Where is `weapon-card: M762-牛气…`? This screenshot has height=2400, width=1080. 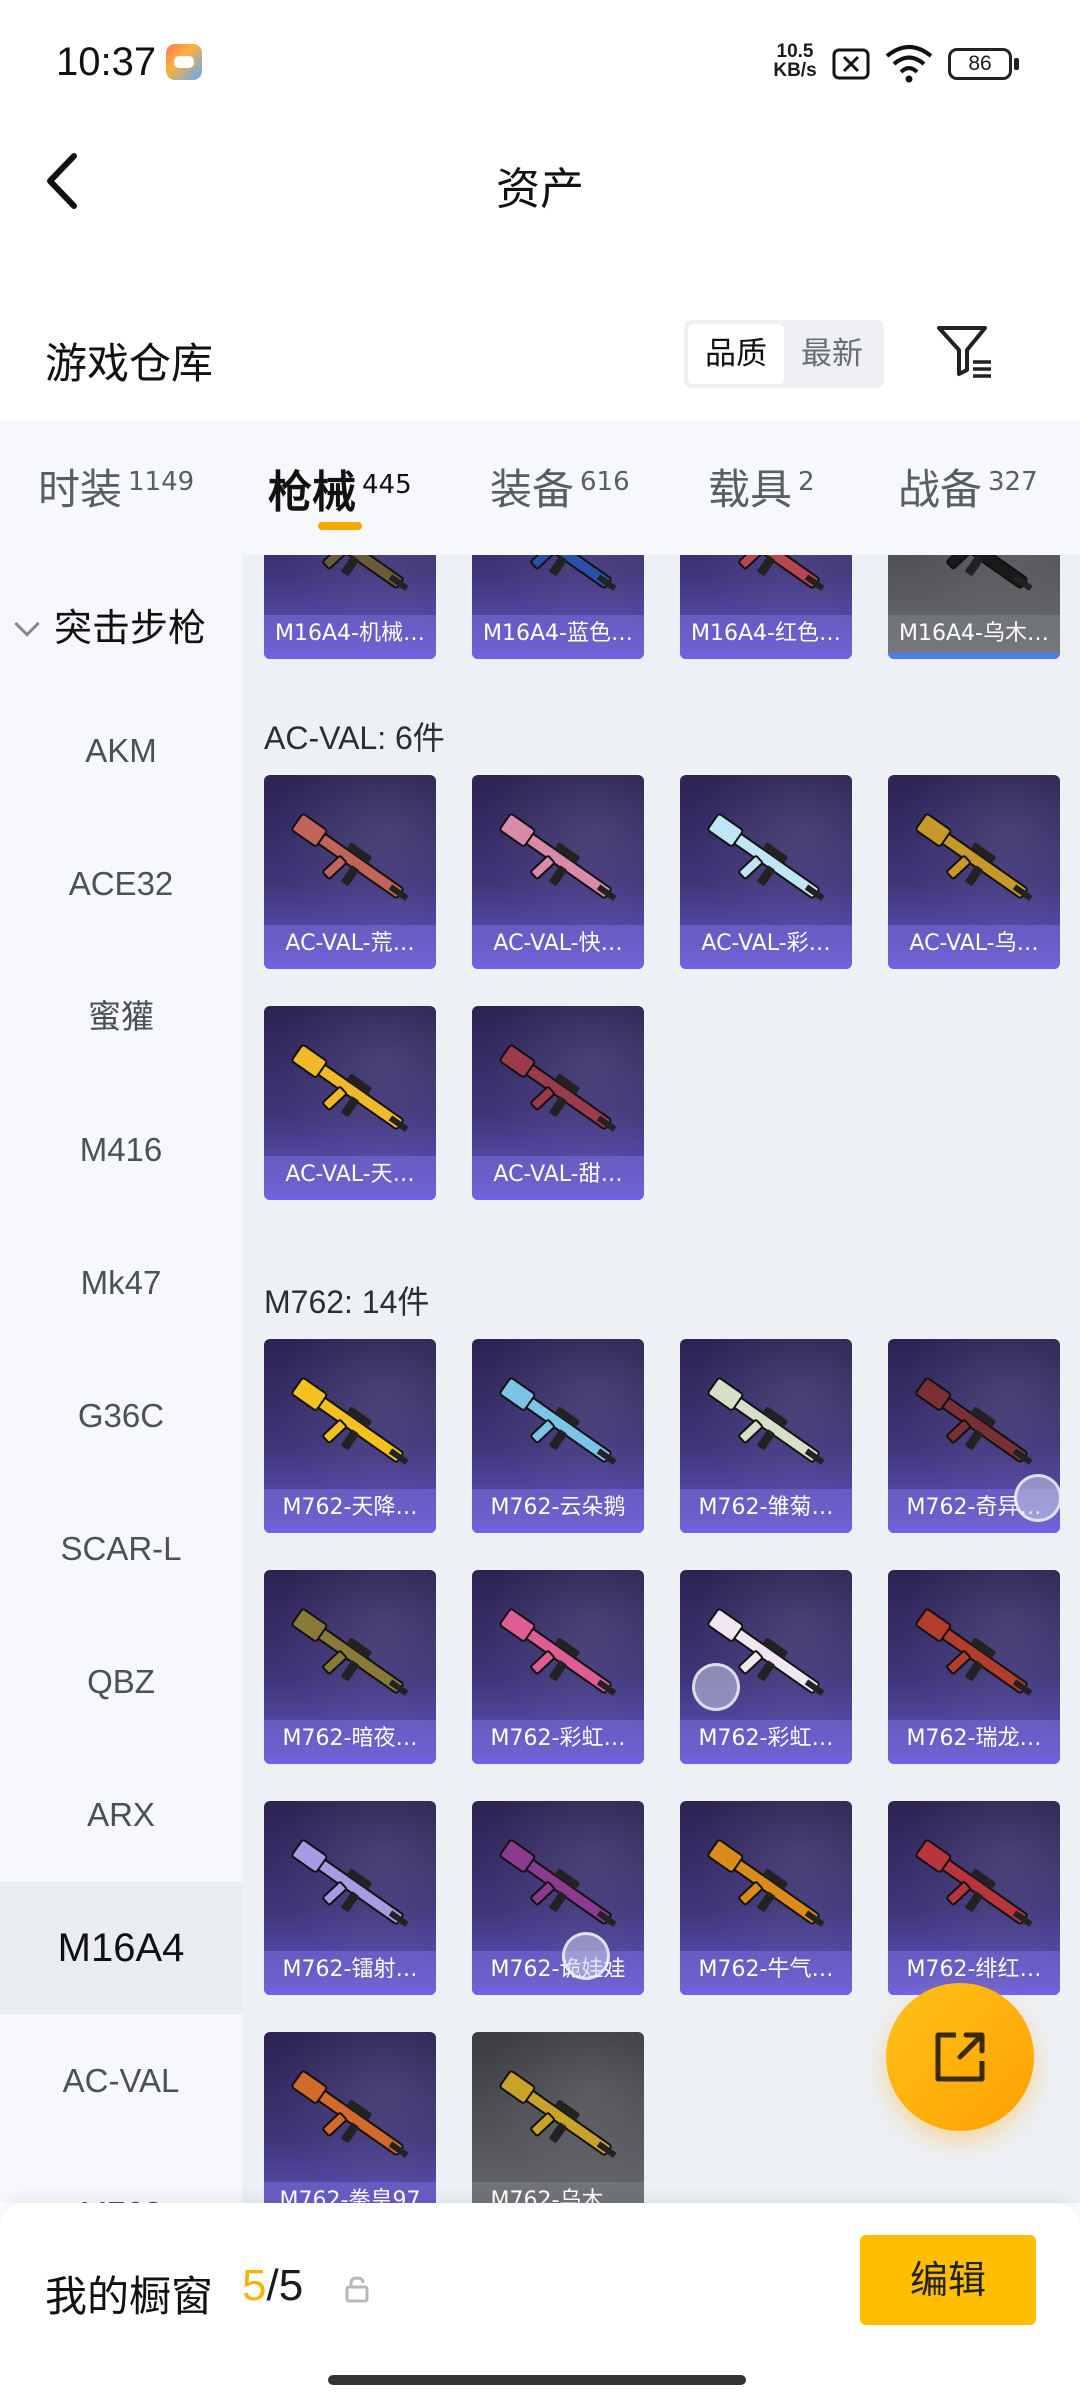 weapon-card: M762-牛气… is located at coordinates (766, 1898).